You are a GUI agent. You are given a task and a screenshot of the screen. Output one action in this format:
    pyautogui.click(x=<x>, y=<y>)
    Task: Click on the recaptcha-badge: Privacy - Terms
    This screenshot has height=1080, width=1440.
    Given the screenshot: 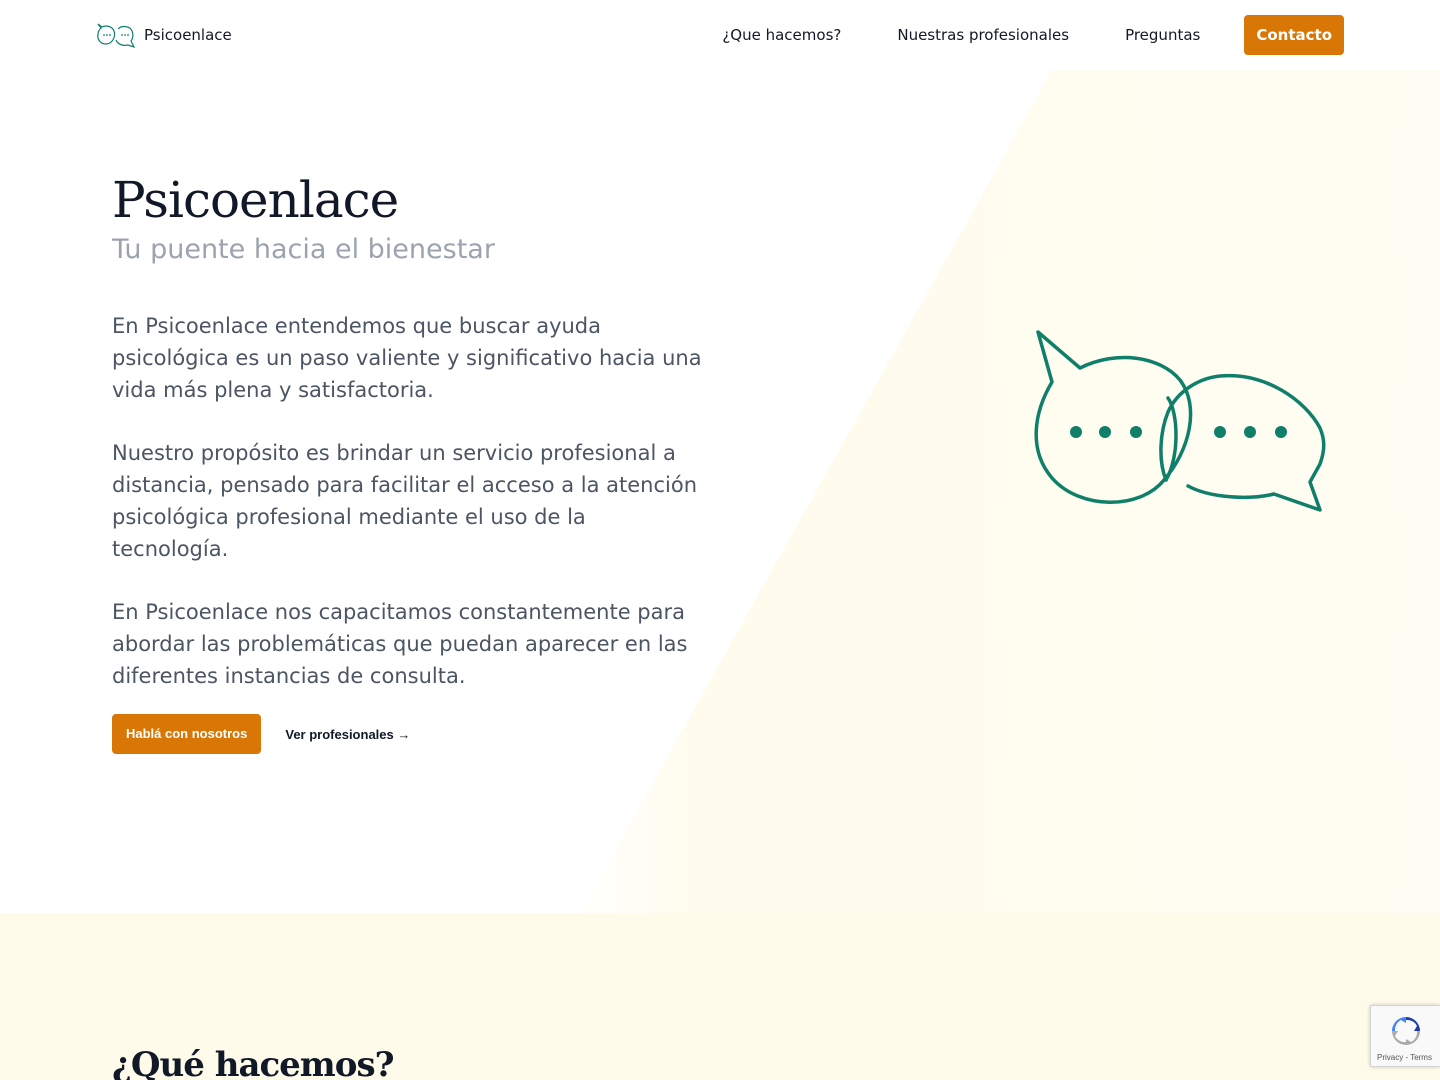 What is the action you would take?
    pyautogui.click(x=1405, y=1036)
    